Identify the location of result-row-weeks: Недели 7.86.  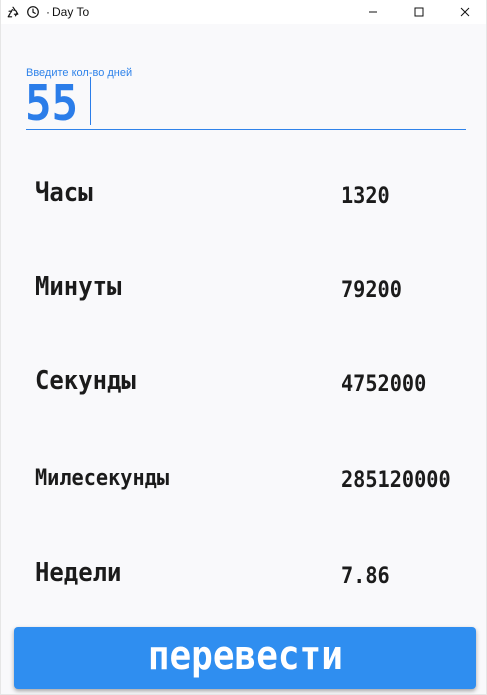
(243, 566).